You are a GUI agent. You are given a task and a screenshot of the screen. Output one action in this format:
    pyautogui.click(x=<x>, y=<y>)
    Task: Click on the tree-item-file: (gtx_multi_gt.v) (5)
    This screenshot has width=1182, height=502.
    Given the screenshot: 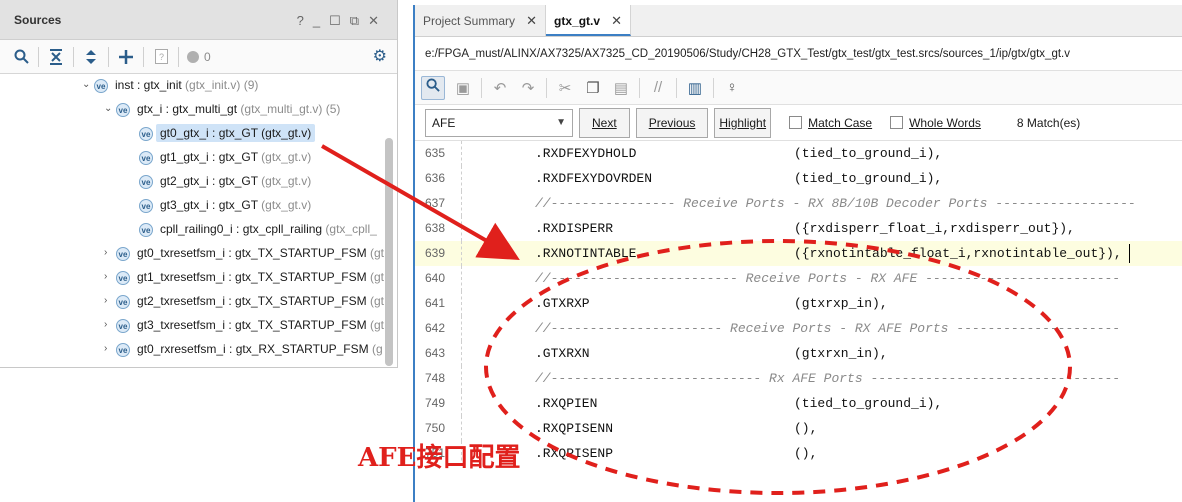 What is the action you would take?
    pyautogui.click(x=289, y=109)
    